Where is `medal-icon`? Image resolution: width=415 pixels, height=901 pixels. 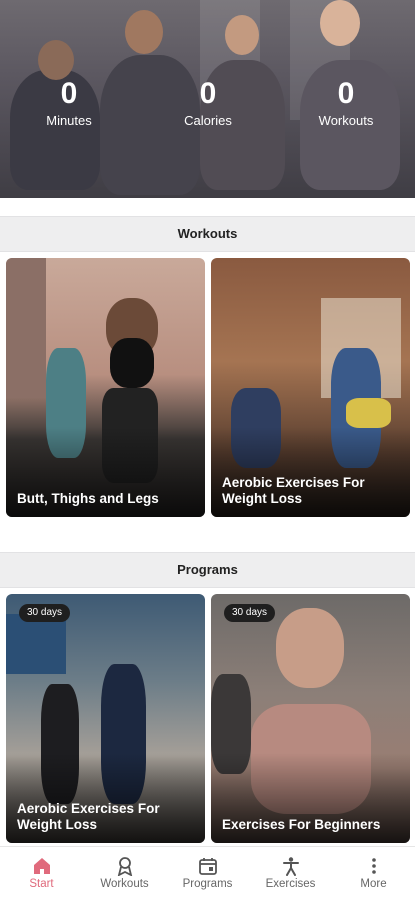 medal-icon is located at coordinates (124, 866).